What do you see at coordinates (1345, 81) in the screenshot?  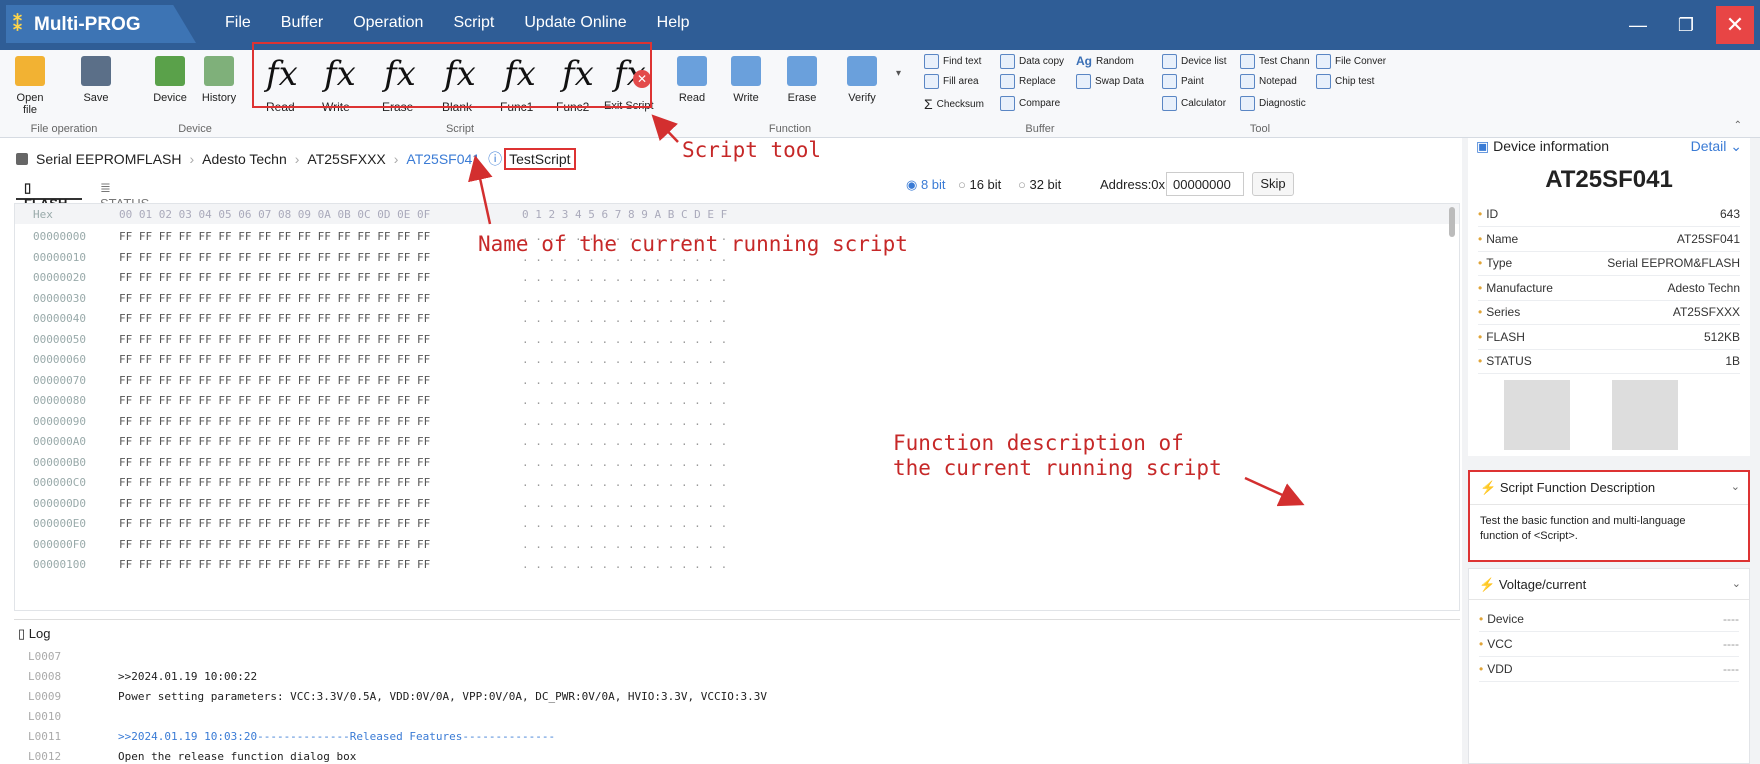 I see `chip-test-button: Chip test` at bounding box center [1345, 81].